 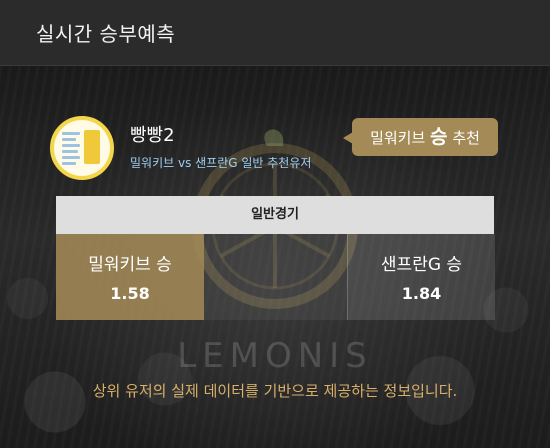 I want to click on home-win-odds: 1.58, so click(x=130, y=293).